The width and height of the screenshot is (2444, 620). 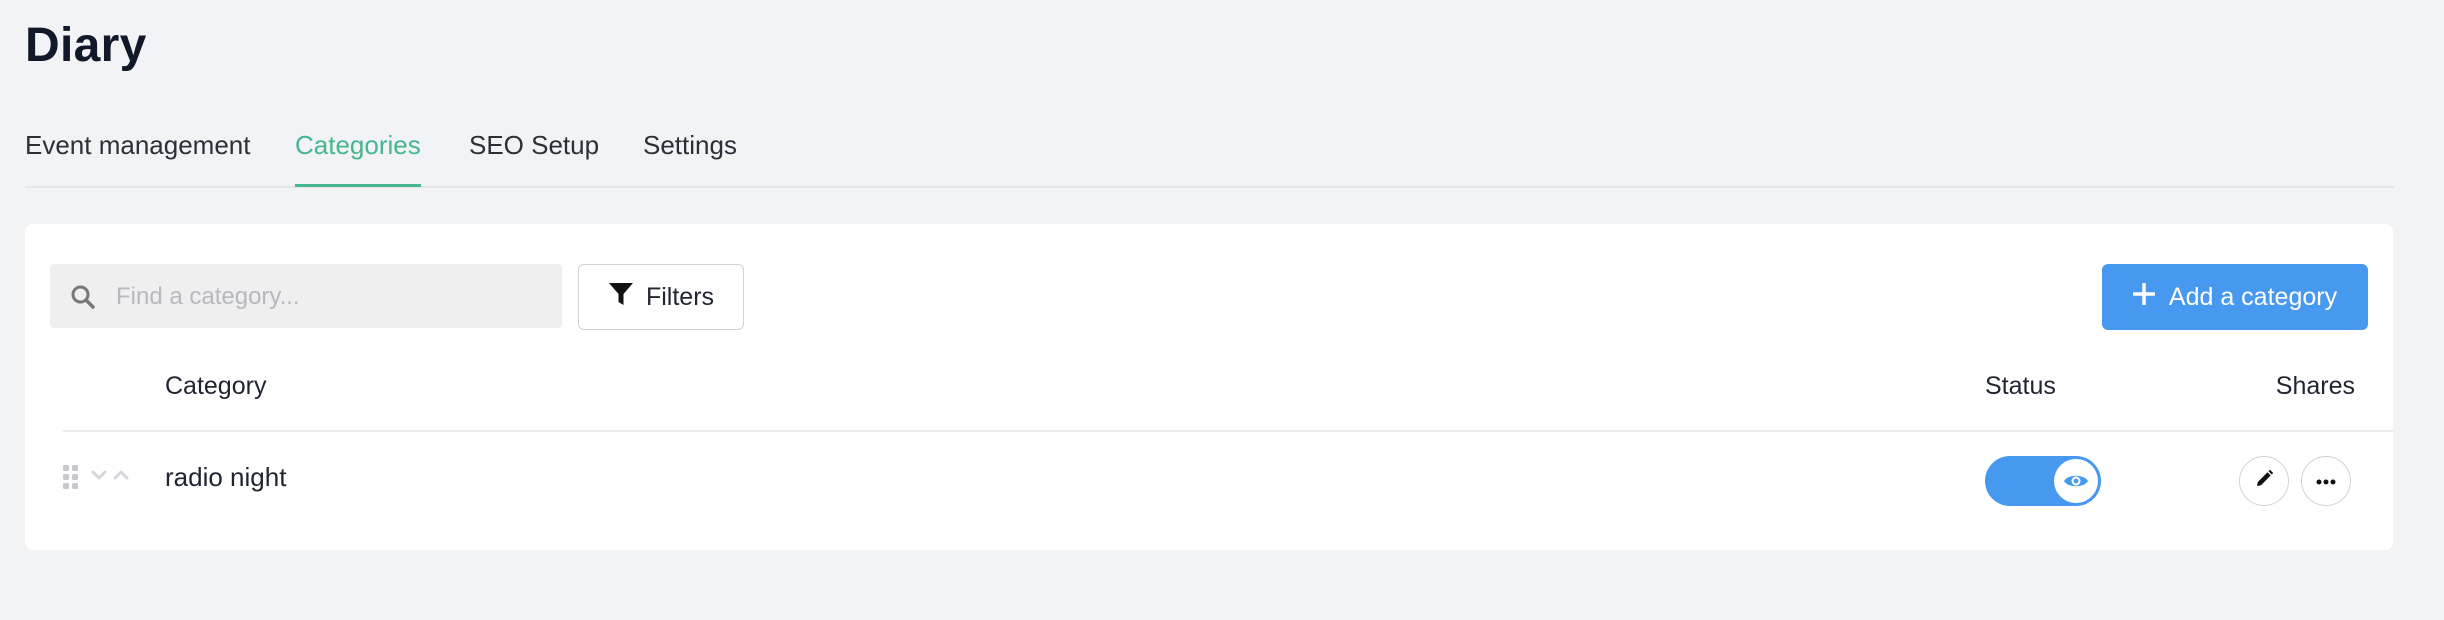 What do you see at coordinates (621, 297) in the screenshot?
I see `funnel-icon` at bounding box center [621, 297].